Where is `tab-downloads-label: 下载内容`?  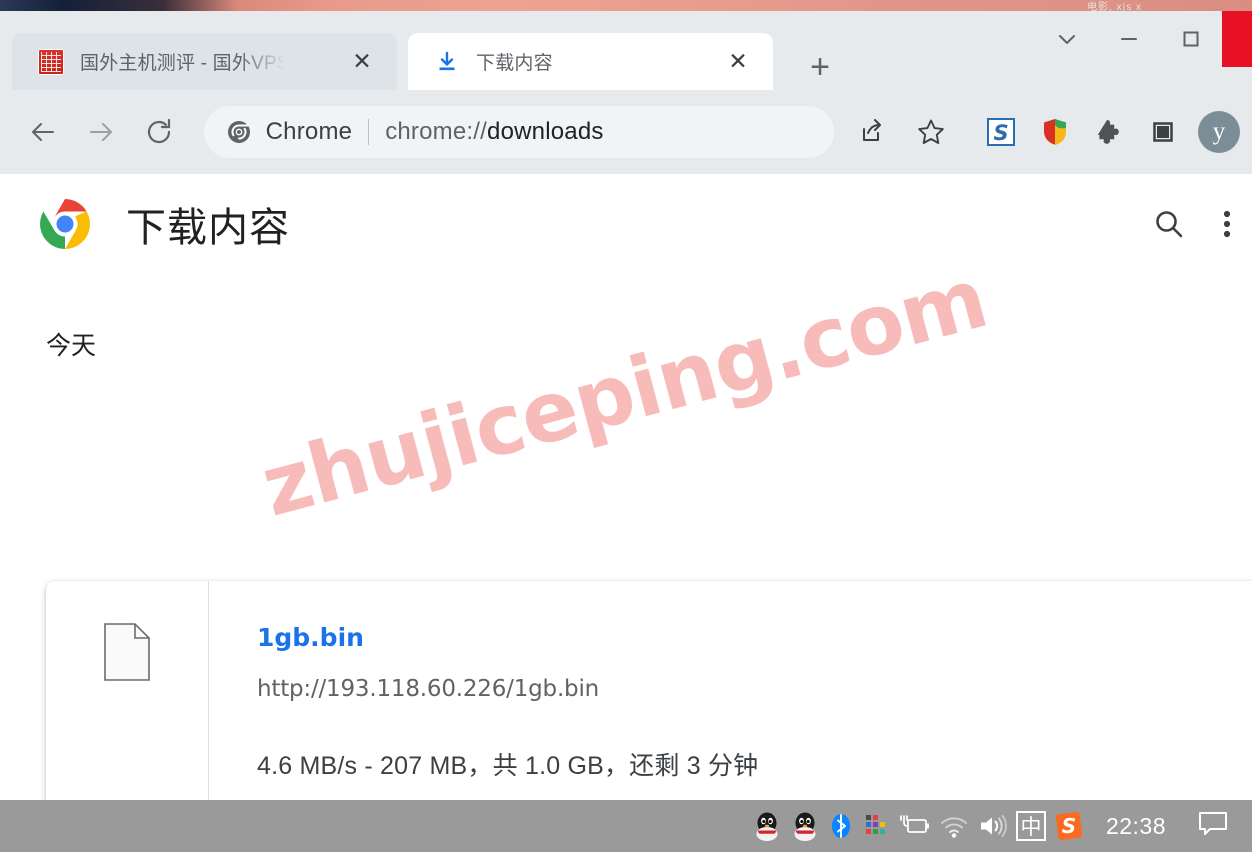
tab-downloads-label: 下载内容 is located at coordinates (514, 63).